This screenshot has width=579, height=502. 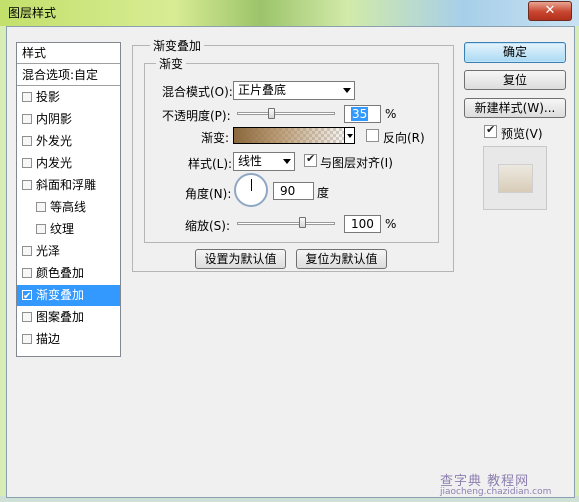 I want to click on style-item-label: 颜色叠加, so click(x=60, y=273).